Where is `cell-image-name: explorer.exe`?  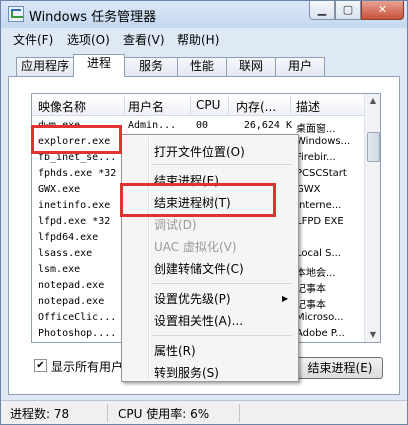
cell-image-name: explorer.exe is located at coordinates (74, 141).